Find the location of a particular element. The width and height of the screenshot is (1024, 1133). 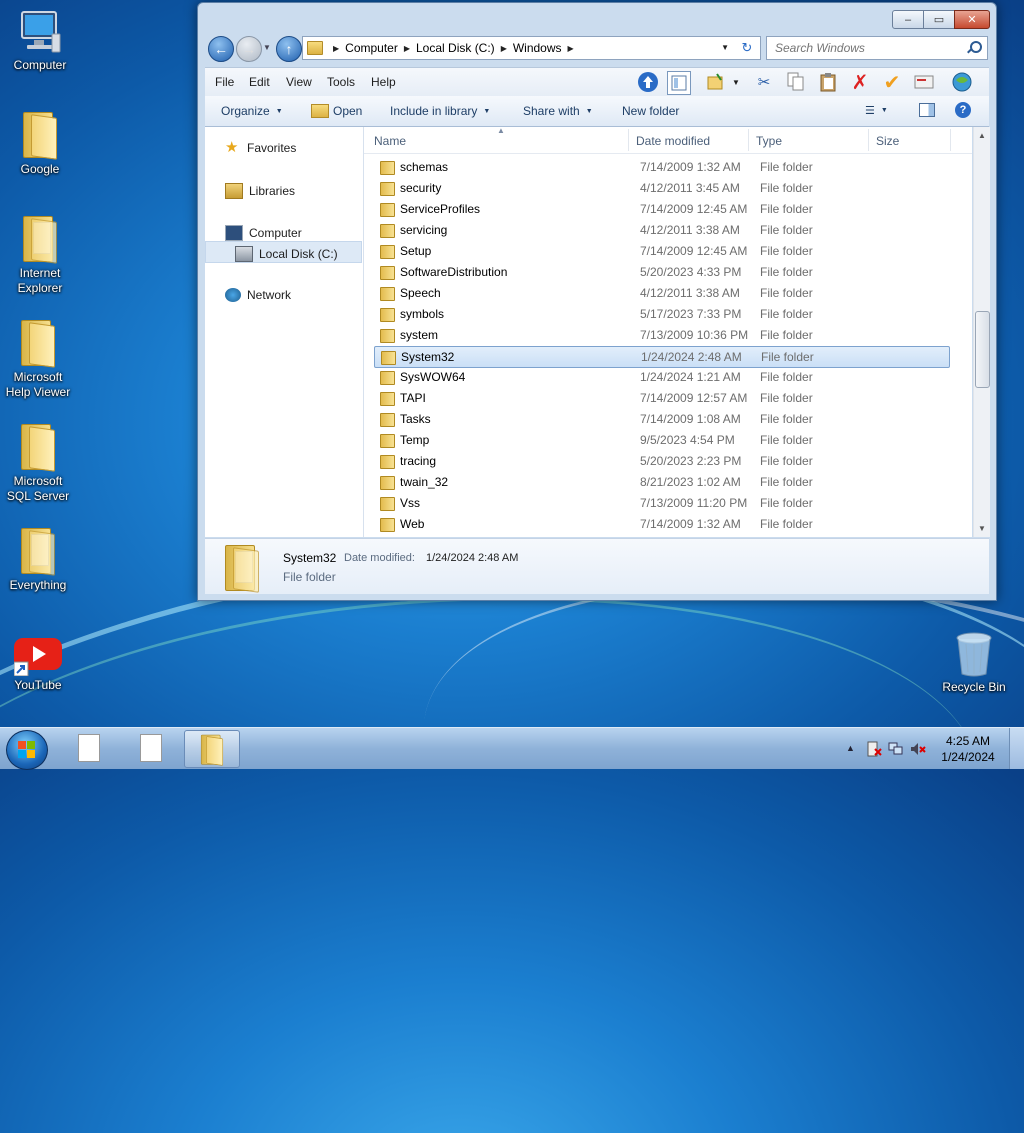

chevron-down-icon: ▼ is located at coordinates (736, 82).